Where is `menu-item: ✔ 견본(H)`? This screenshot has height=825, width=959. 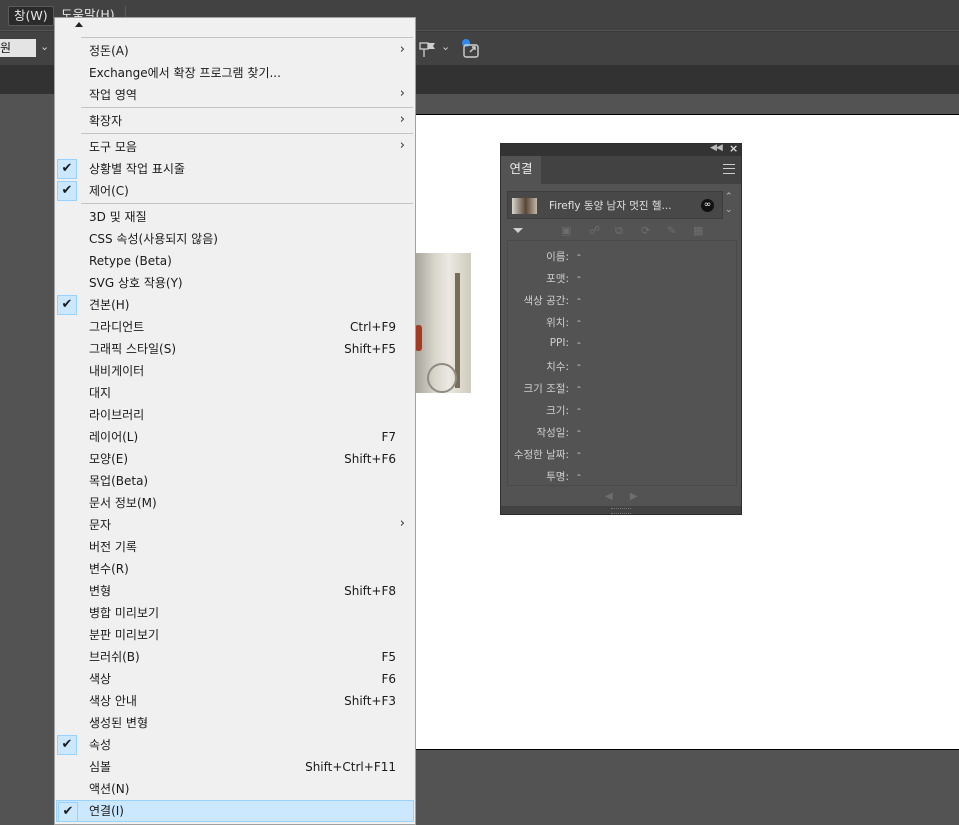 menu-item: ✔ 견본(H) is located at coordinates (235, 305).